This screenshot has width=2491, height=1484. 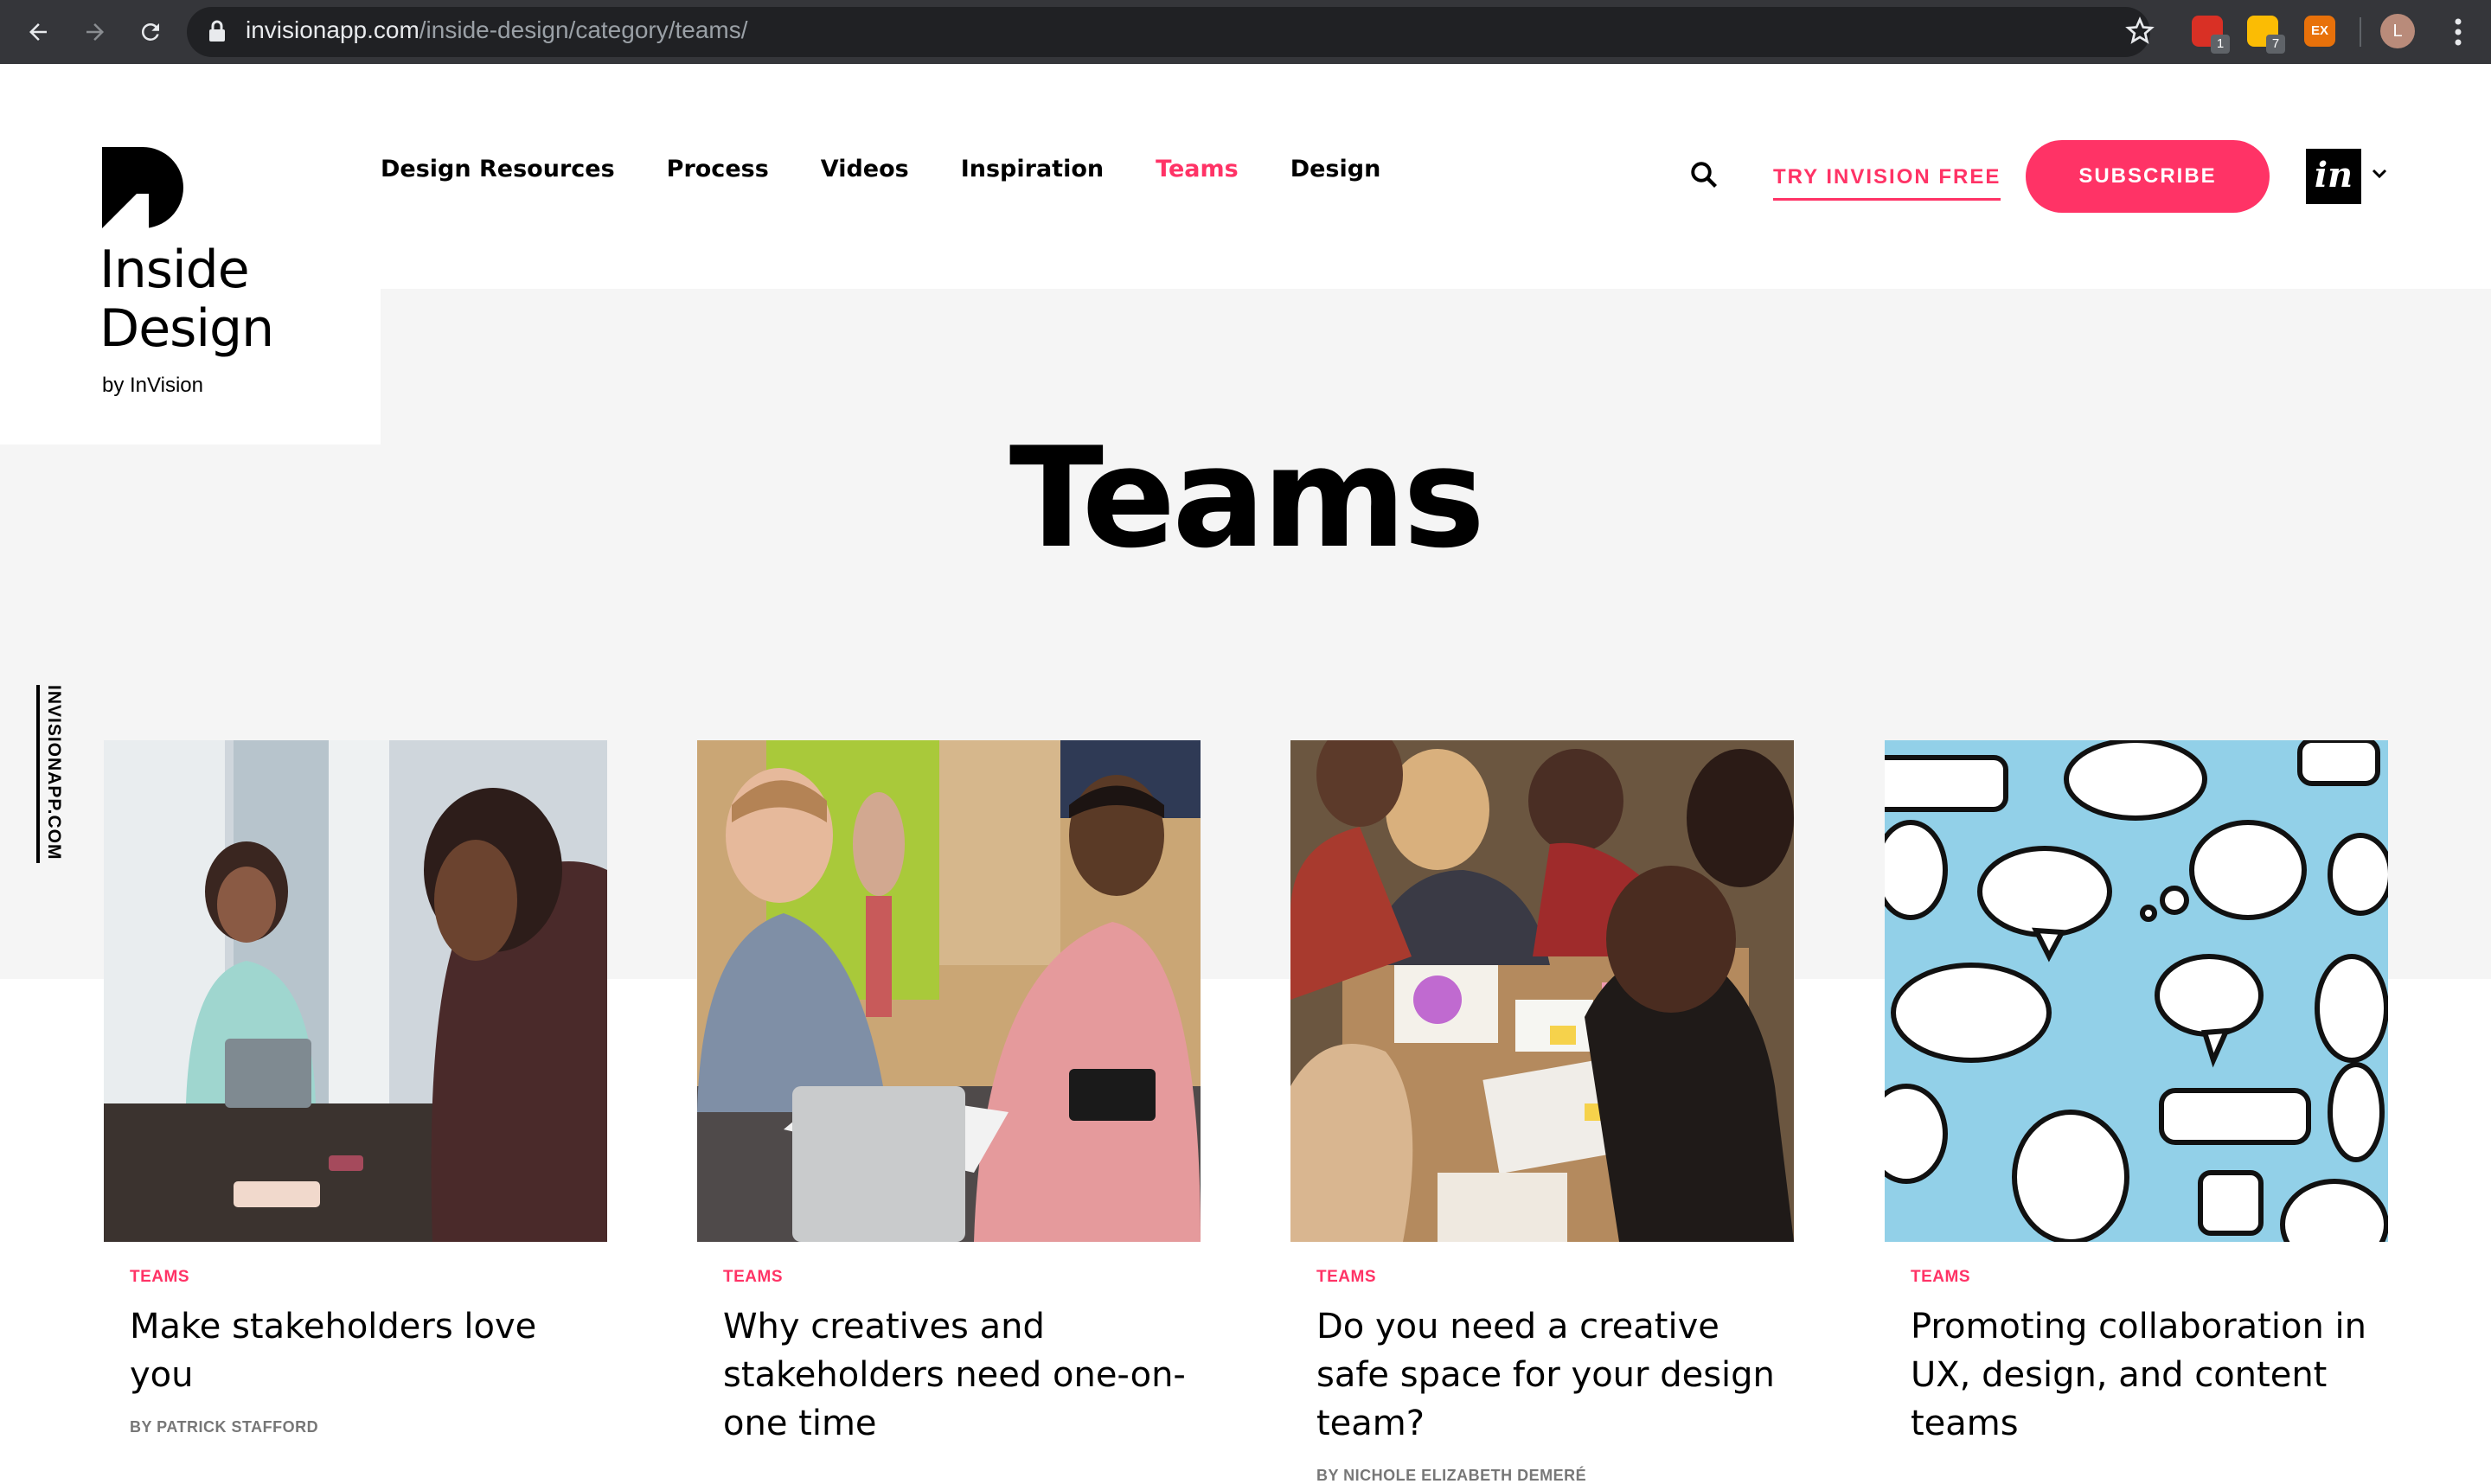 I want to click on notes-extension-icon: 7, so click(x=2266, y=35).